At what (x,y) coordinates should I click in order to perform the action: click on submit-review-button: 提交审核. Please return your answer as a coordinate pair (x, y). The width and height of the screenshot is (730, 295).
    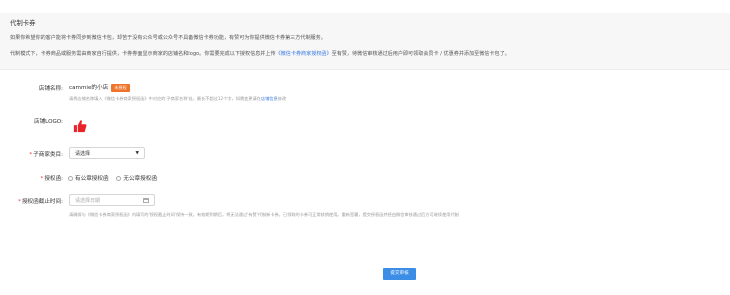
    Looking at the image, I should click on (399, 274).